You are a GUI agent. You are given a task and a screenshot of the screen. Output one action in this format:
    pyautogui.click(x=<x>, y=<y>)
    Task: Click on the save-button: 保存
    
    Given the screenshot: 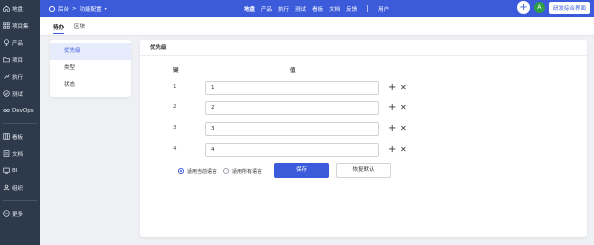 What is the action you would take?
    pyautogui.click(x=301, y=170)
    